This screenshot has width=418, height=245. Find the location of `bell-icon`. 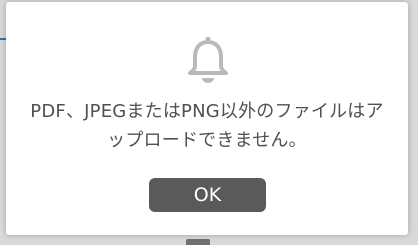

bell-icon is located at coordinates (208, 60).